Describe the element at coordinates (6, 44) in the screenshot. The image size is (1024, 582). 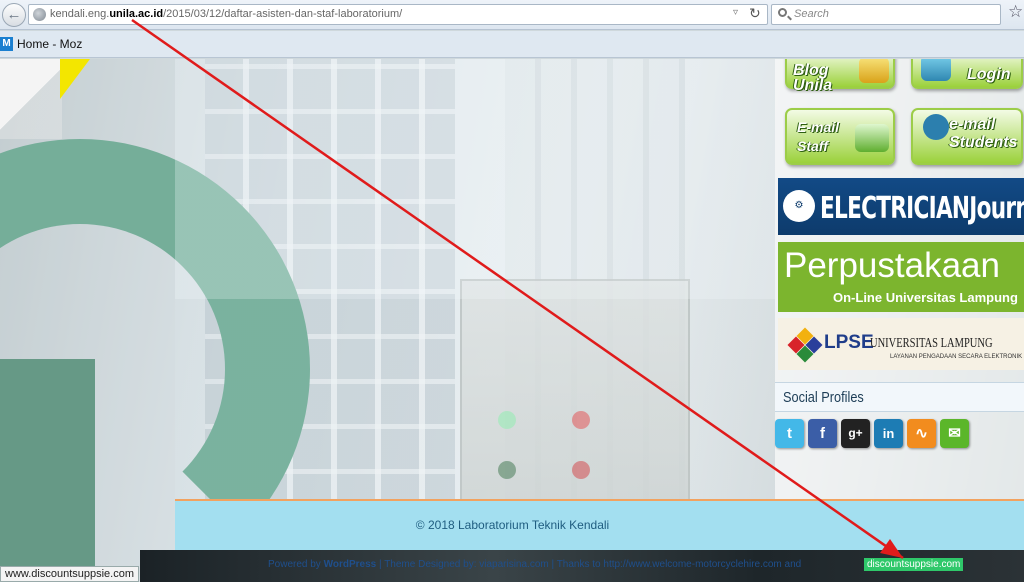
I see `moz-icon: M` at that location.